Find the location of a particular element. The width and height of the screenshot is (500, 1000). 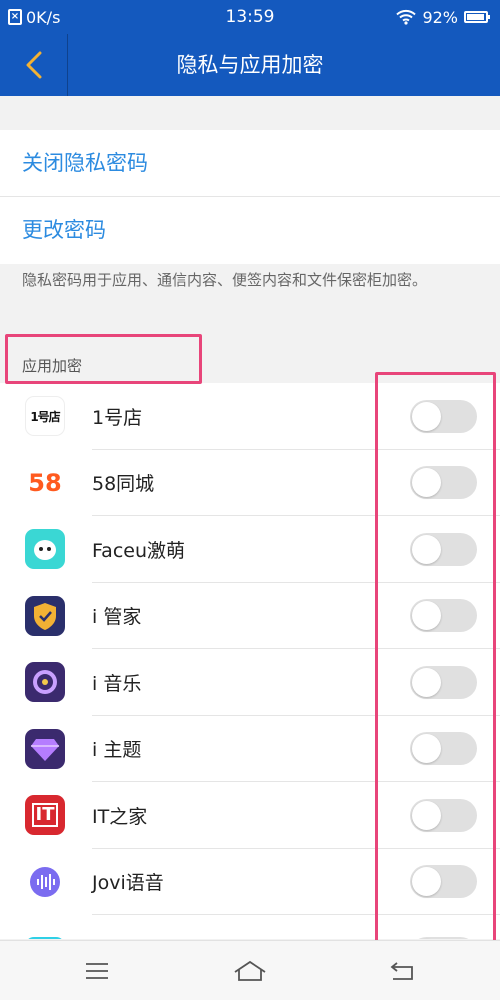

music-disc-icon is located at coordinates (45, 682).